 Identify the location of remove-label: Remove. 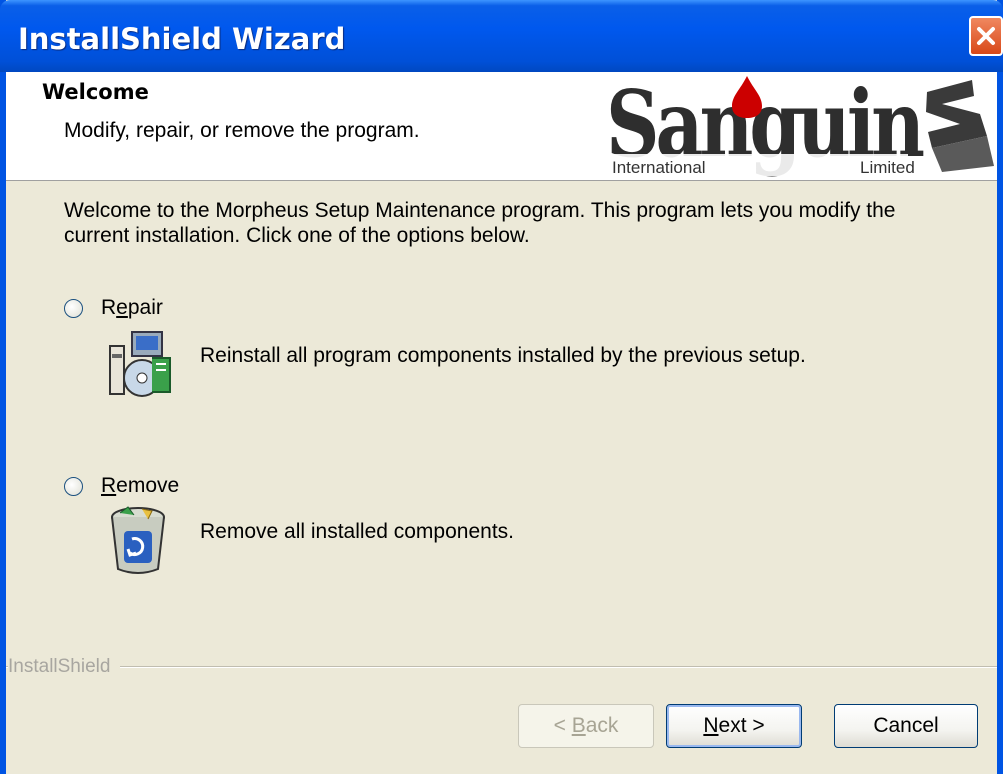
(140, 486).